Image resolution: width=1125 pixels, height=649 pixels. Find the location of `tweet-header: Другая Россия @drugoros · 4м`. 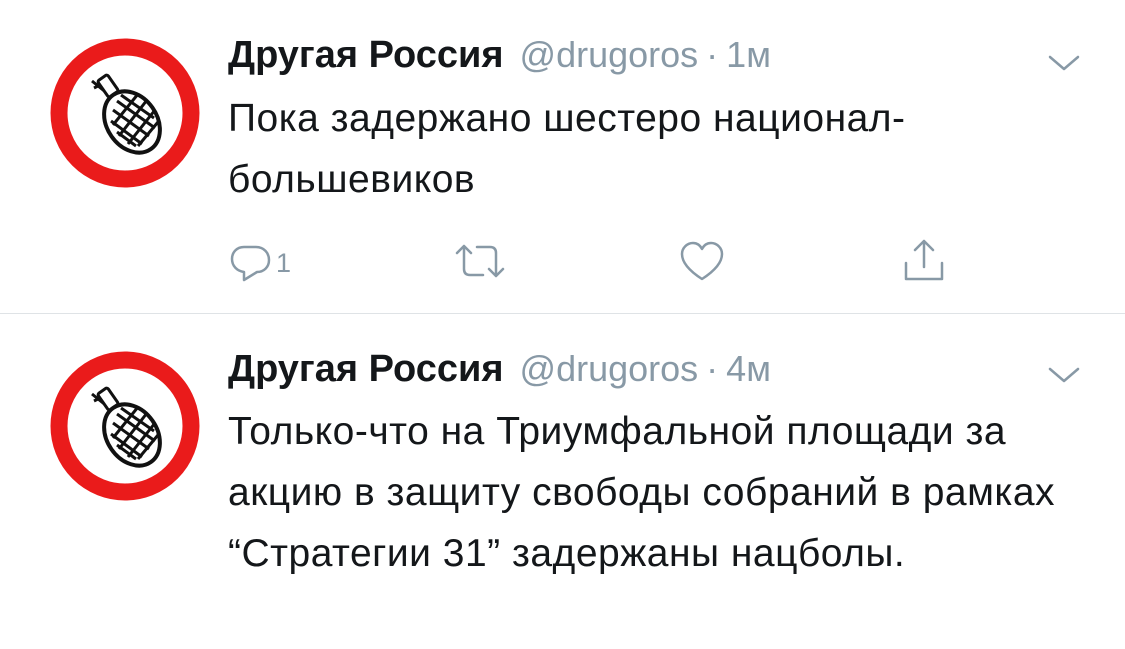

tweet-header: Другая Россия @drugoros · 4м is located at coordinates (499, 374).